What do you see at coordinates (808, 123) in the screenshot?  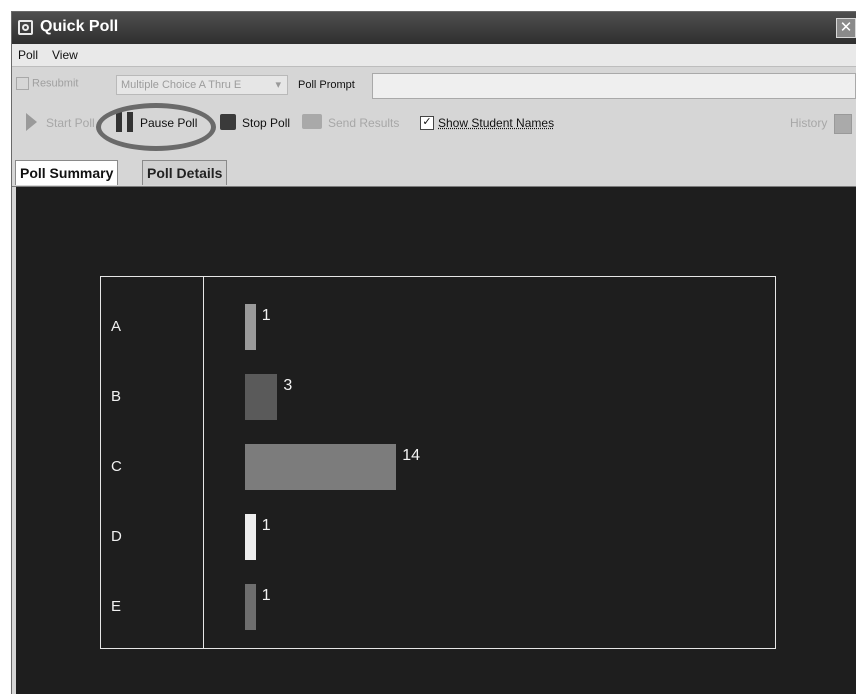 I see `history-button: History` at bounding box center [808, 123].